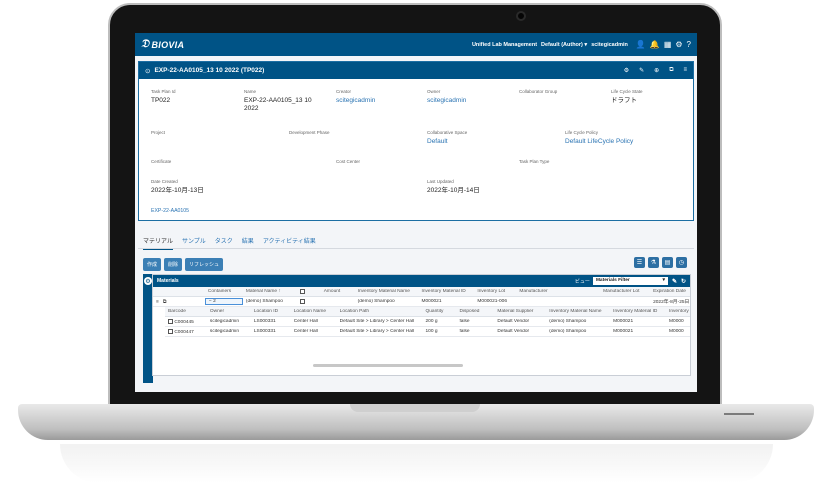  What do you see at coordinates (168, 44) in the screenshot?
I see `logo-text: BIOVIA` at bounding box center [168, 44].